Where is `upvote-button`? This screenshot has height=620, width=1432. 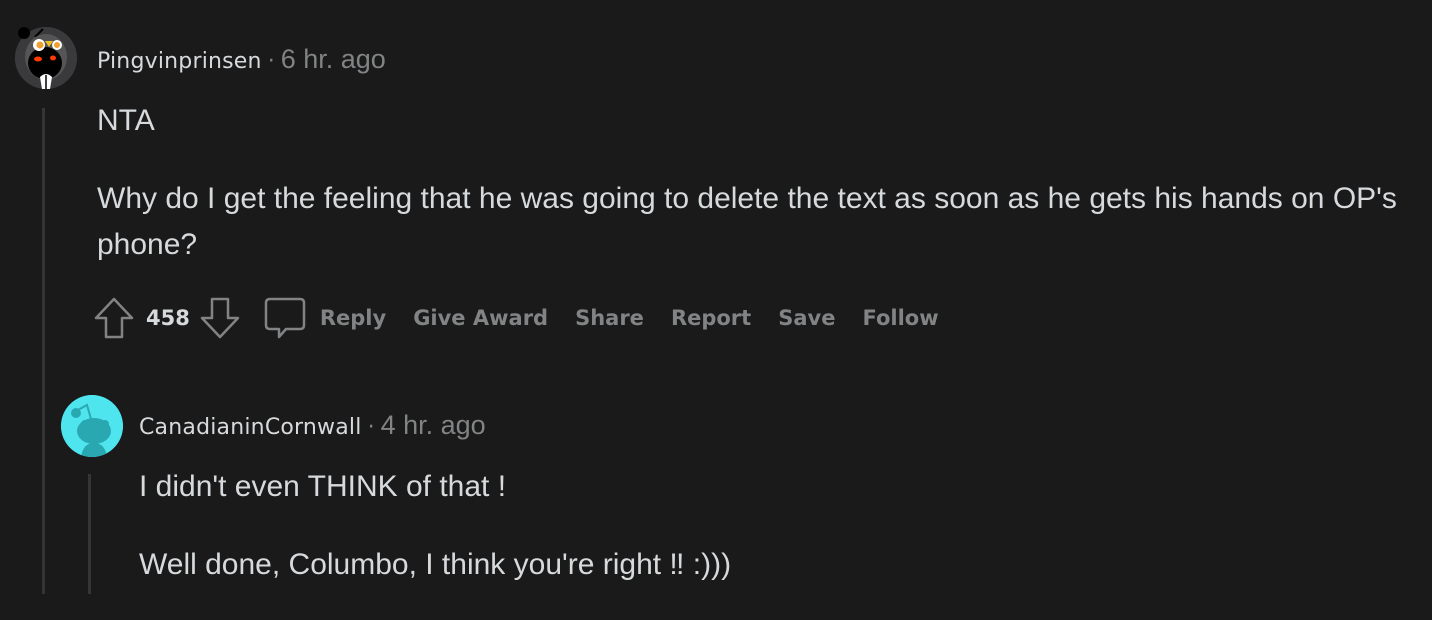 upvote-button is located at coordinates (114, 318).